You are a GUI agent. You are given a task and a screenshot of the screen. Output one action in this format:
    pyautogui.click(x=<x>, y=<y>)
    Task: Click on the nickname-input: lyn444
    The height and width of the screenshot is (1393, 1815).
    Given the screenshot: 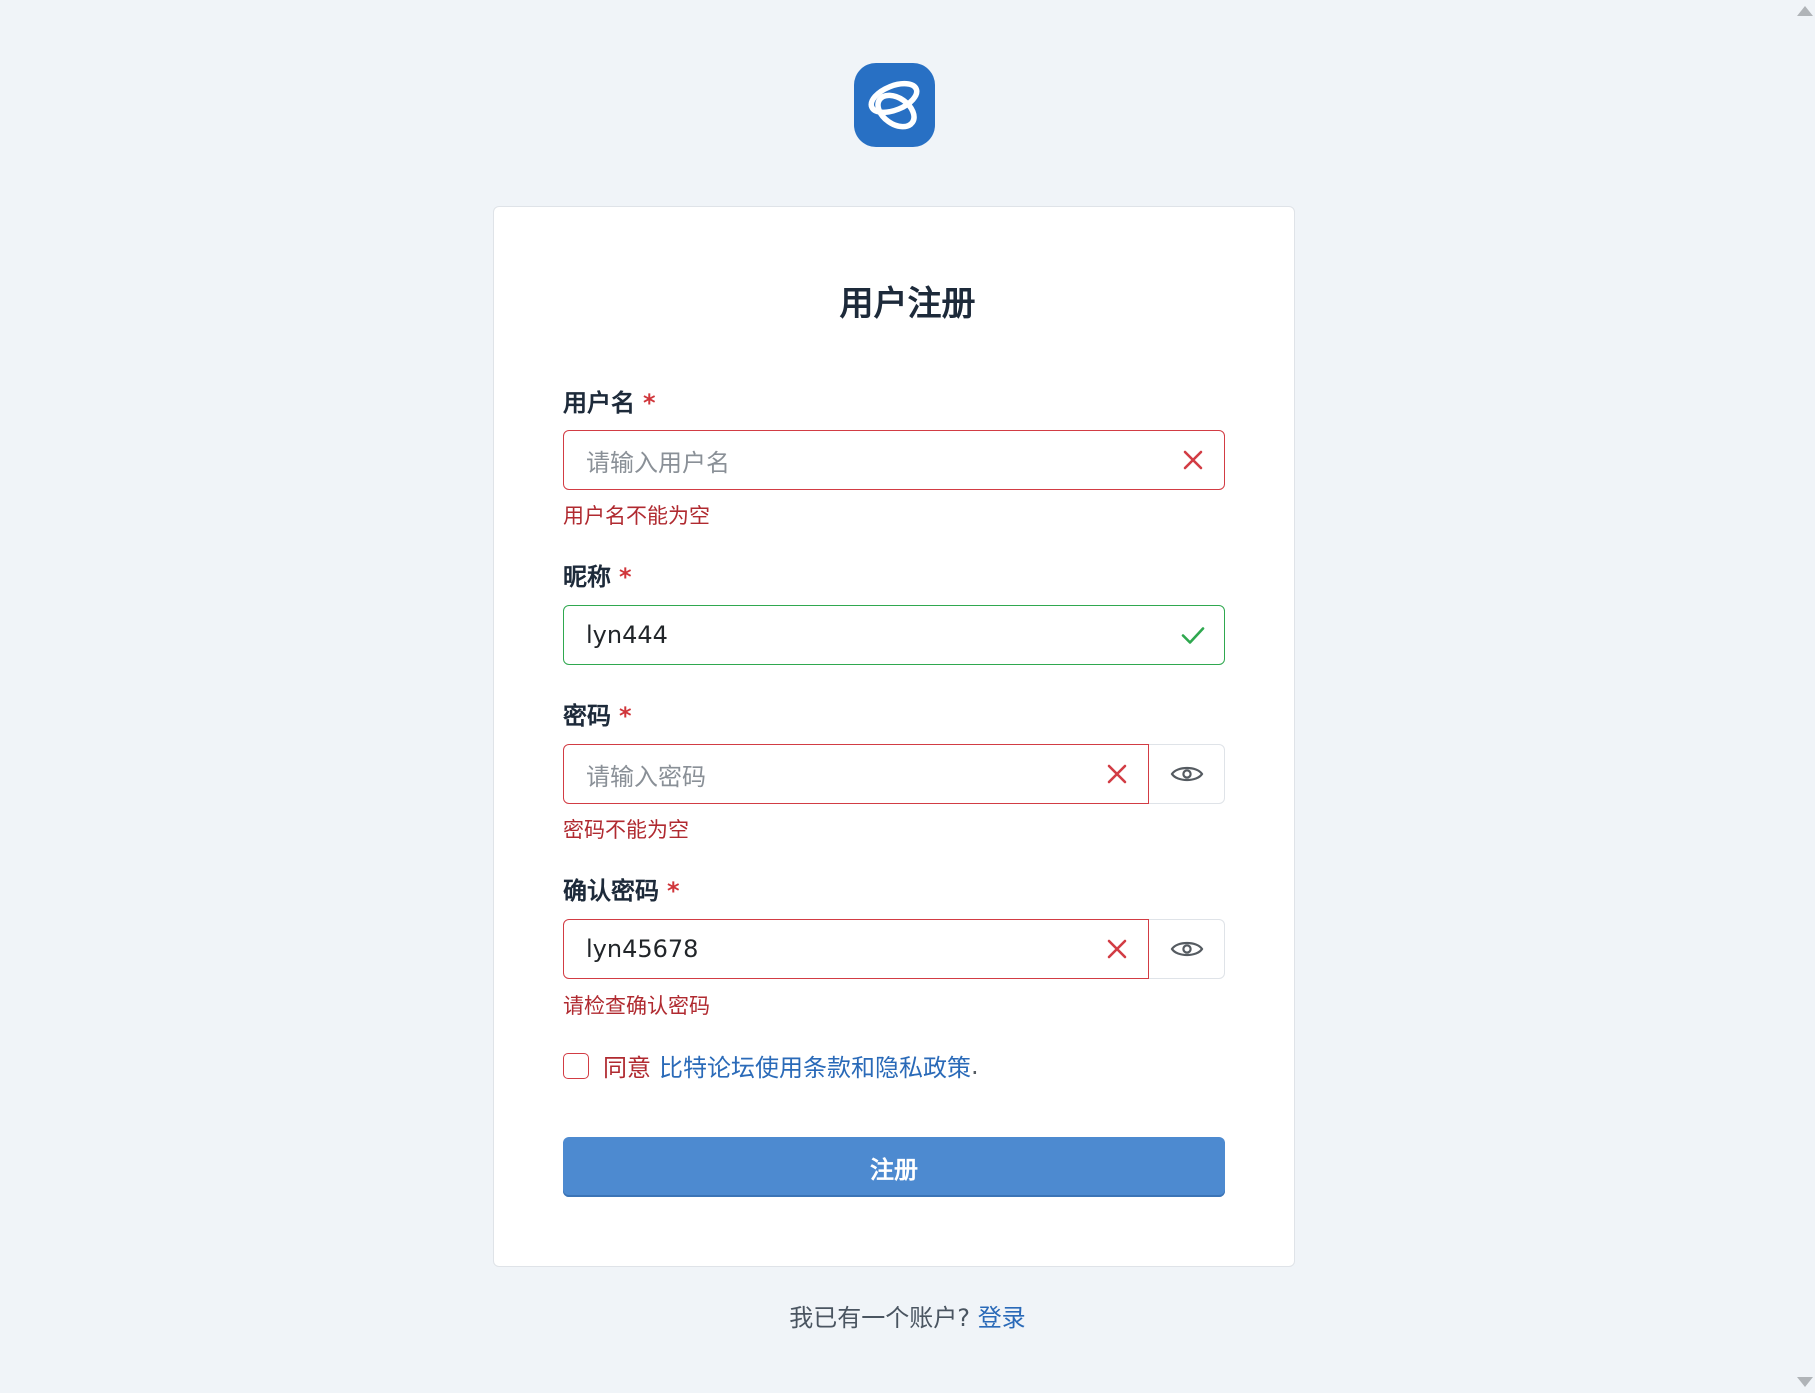 What is the action you would take?
    pyautogui.click(x=894, y=635)
    